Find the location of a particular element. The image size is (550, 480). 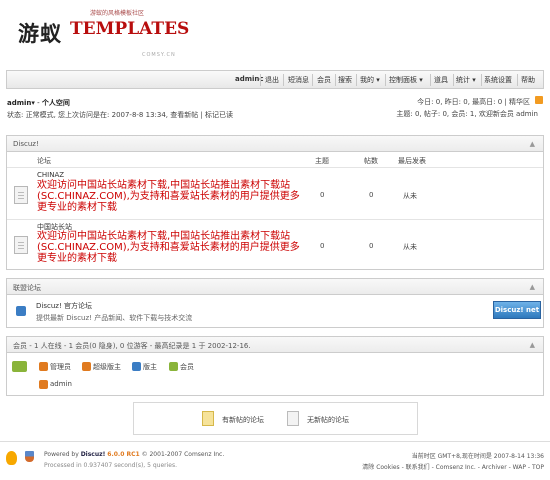

category-title: Discuz! is located at coordinates (26, 144).